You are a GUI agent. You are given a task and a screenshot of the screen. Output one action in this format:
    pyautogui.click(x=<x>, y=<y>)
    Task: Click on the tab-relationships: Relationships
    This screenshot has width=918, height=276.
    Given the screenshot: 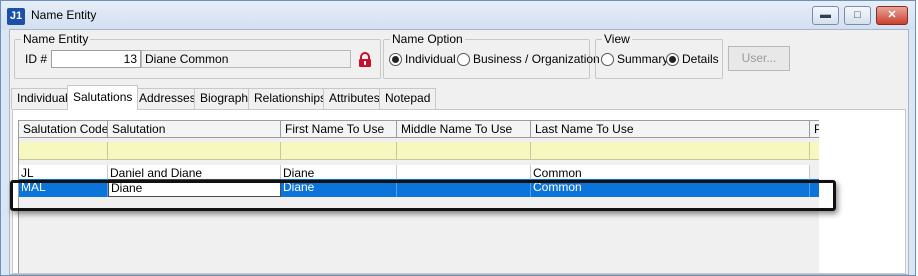 What is the action you would take?
    pyautogui.click(x=290, y=98)
    